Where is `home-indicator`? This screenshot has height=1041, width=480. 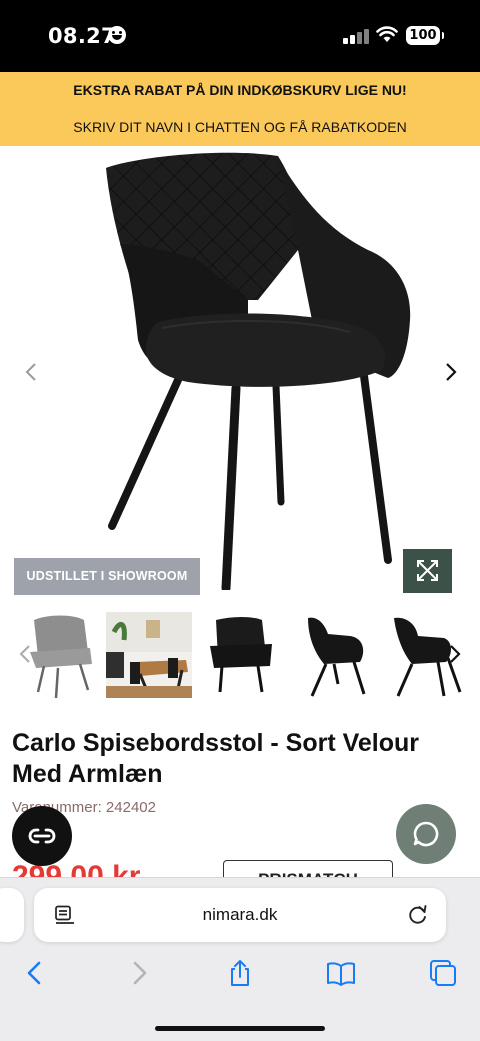
home-indicator is located at coordinates (240, 1028).